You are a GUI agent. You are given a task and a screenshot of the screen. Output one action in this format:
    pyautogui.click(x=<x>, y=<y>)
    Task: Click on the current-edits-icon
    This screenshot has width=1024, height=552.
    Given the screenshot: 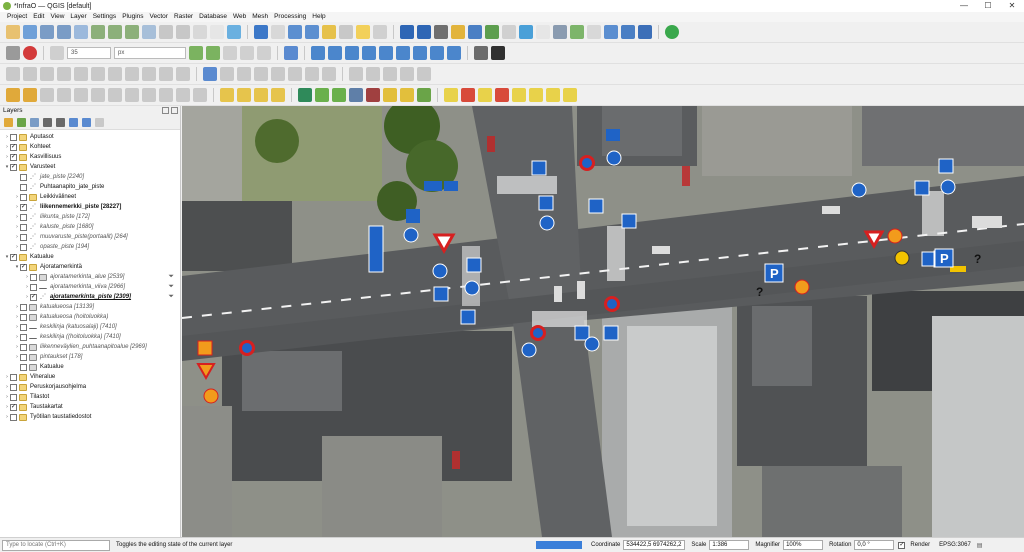 What is the action you would take?
    pyautogui.click(x=13, y=95)
    